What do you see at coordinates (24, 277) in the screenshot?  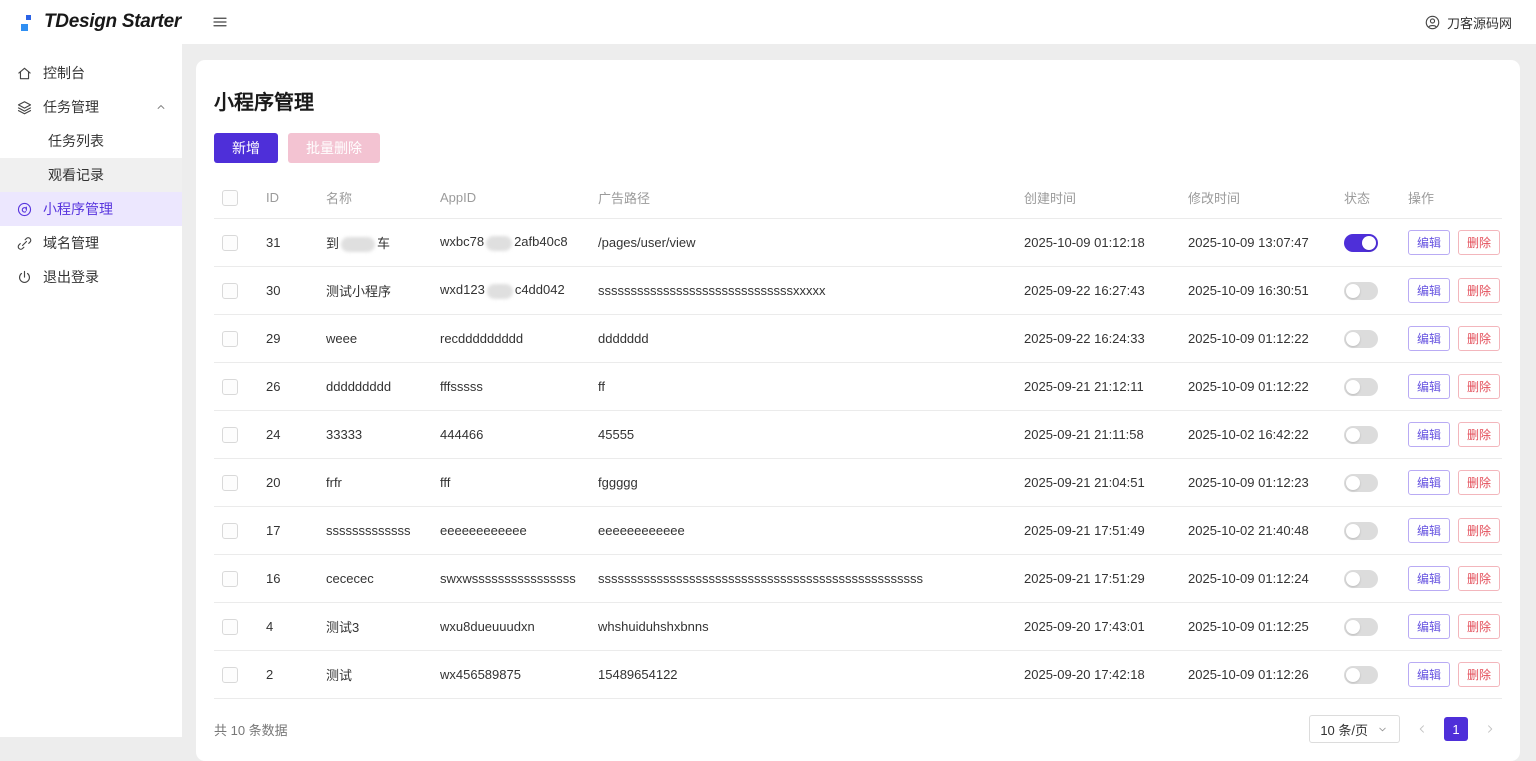 I see `power-icon` at bounding box center [24, 277].